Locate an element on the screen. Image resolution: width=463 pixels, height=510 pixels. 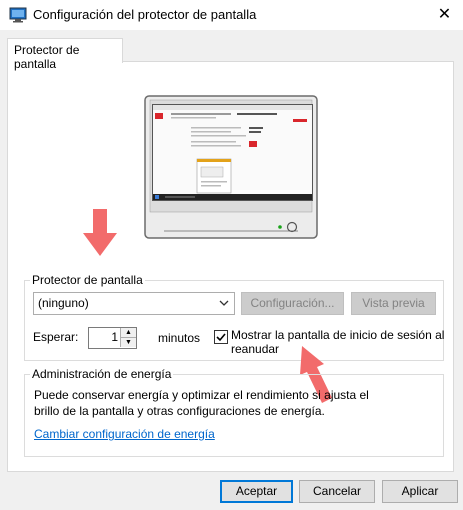
wait-minutes-value: 1 is located at coordinates (114, 337).